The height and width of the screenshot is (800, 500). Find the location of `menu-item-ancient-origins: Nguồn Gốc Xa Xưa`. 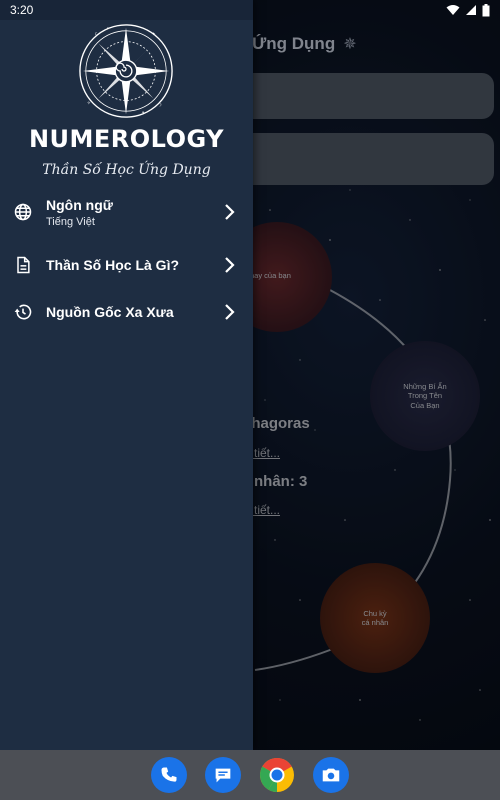

menu-item-ancient-origins: Nguồn Gốc Xa Xưa is located at coordinates (126, 312).